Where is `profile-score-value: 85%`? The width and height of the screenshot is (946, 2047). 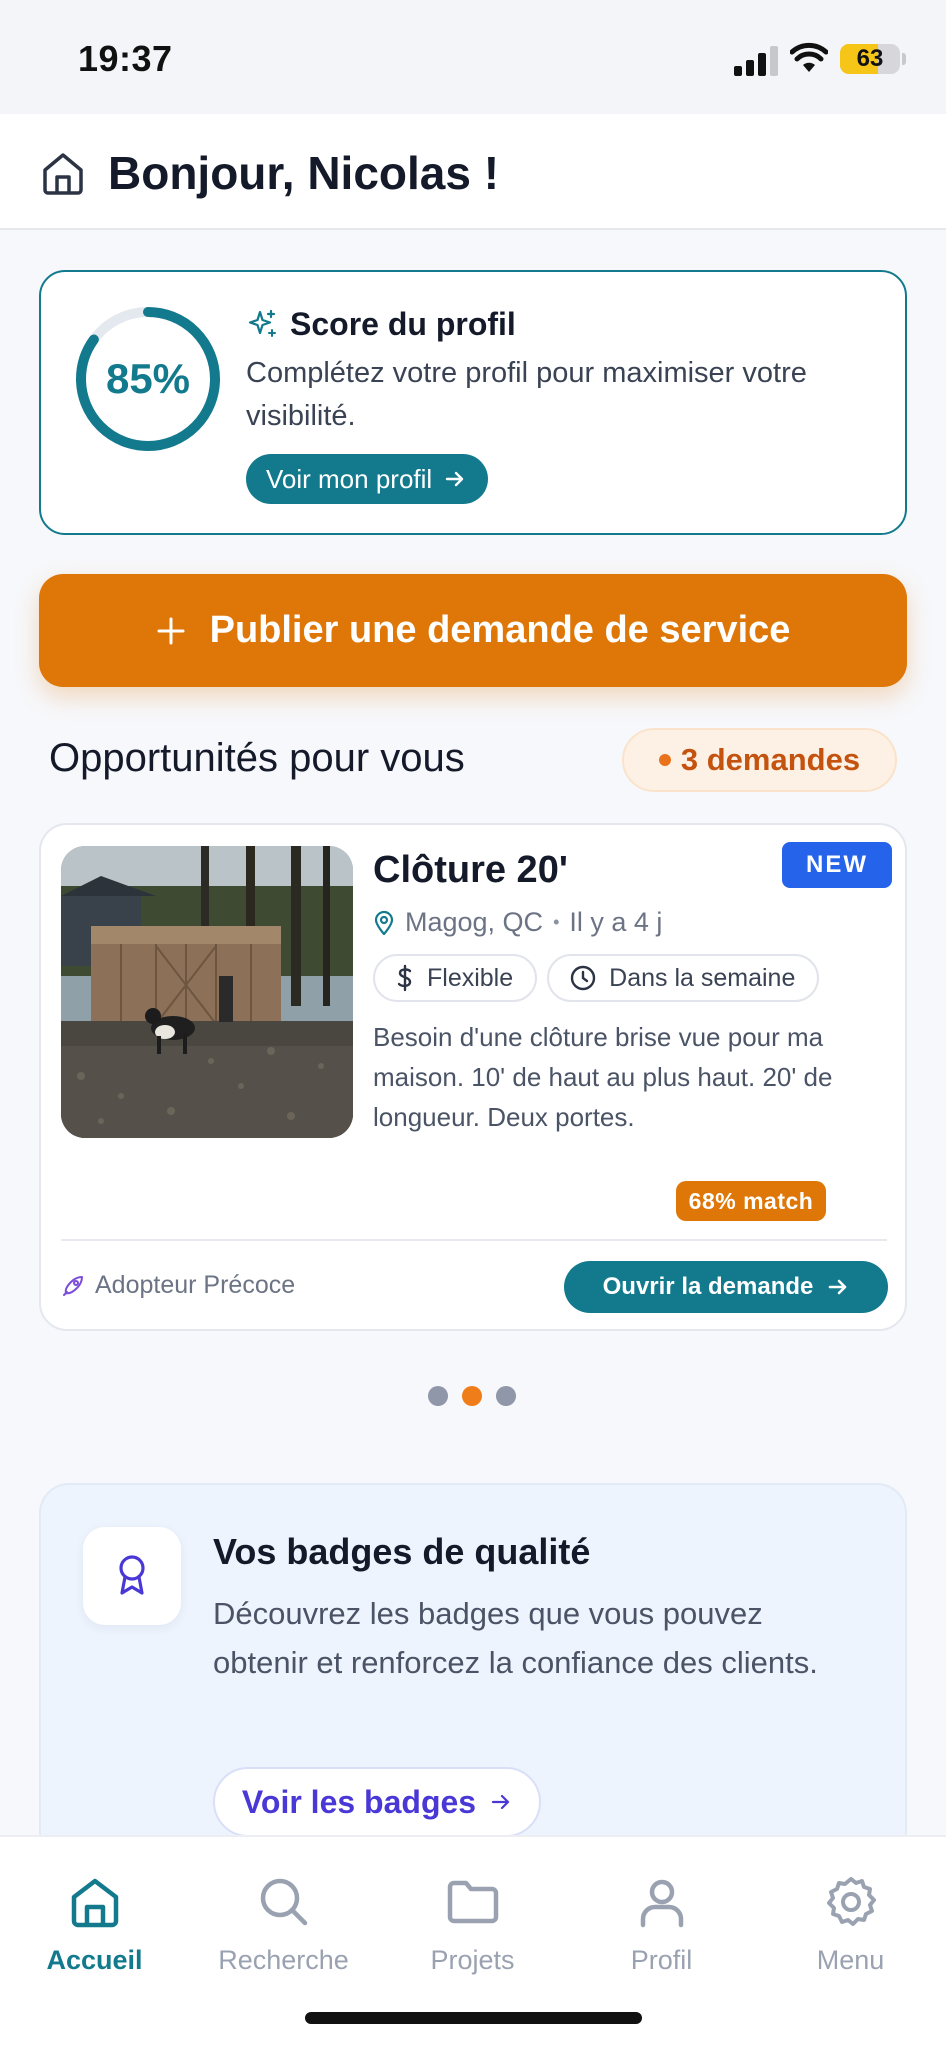 profile-score-value: 85% is located at coordinates (148, 378).